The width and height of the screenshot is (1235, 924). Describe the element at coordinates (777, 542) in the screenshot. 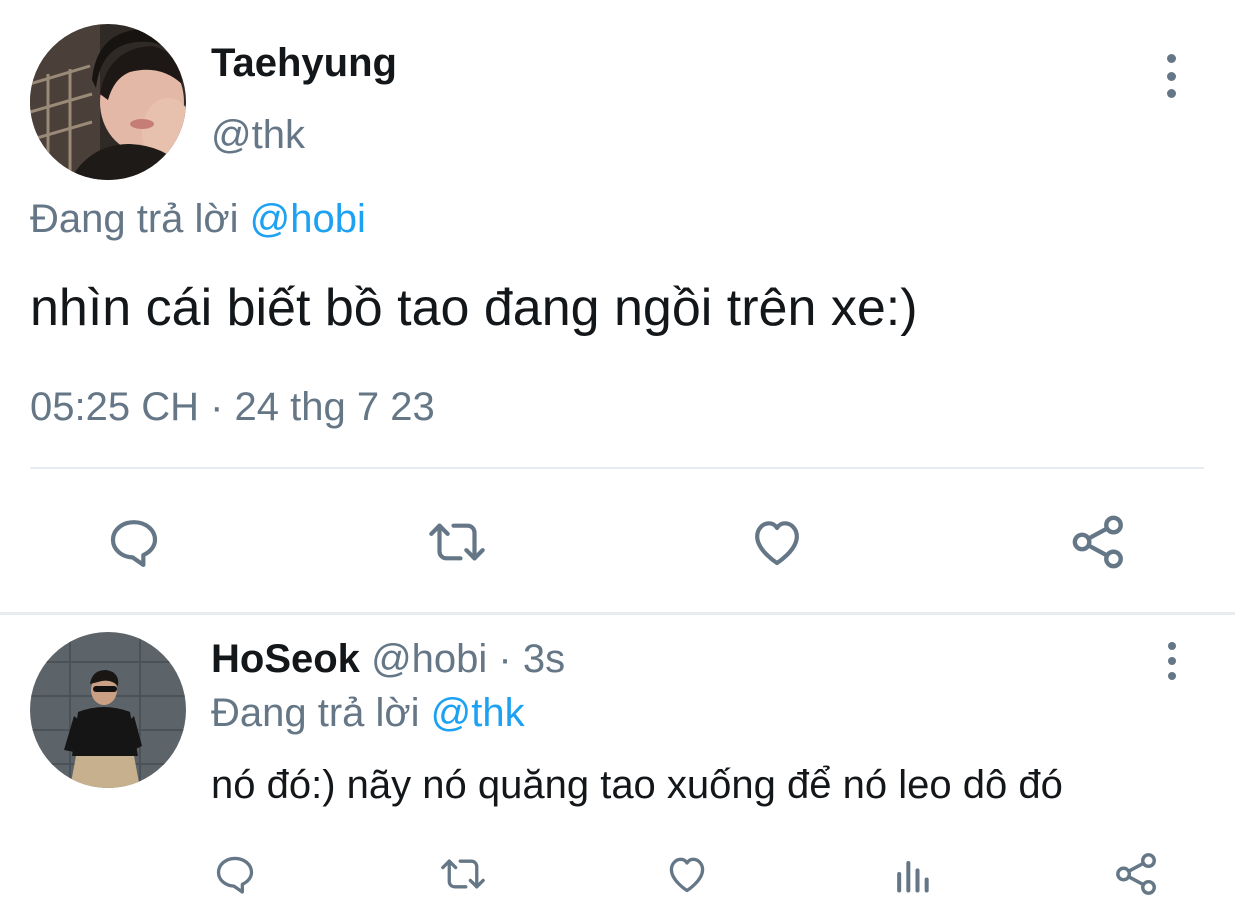

I see `like-icon` at that location.